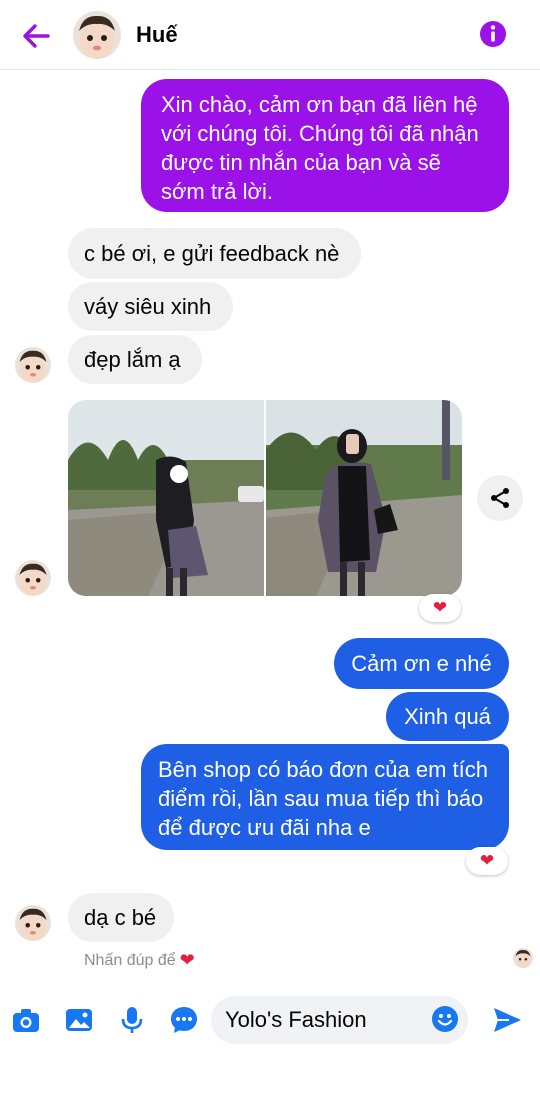  I want to click on message-composer: Yolo's Fashion, so click(270, 1022).